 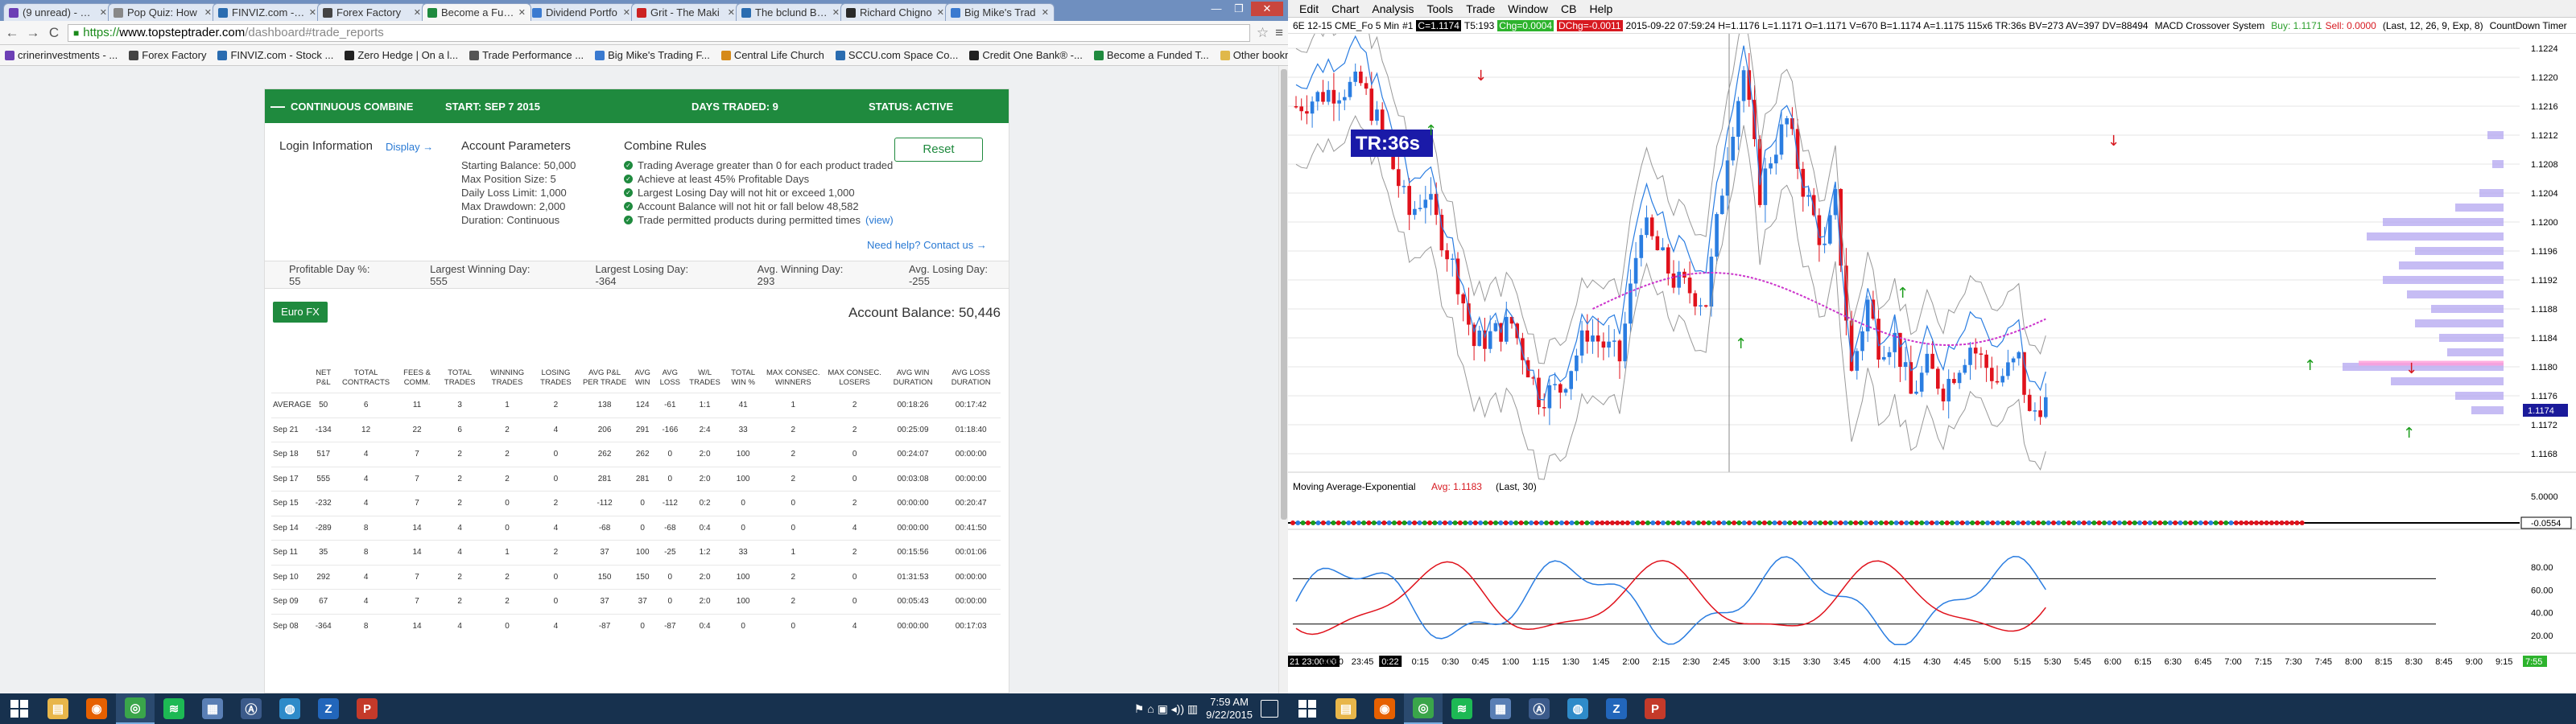 What do you see at coordinates (1601, 8) in the screenshot?
I see `menu-item: Help` at bounding box center [1601, 8].